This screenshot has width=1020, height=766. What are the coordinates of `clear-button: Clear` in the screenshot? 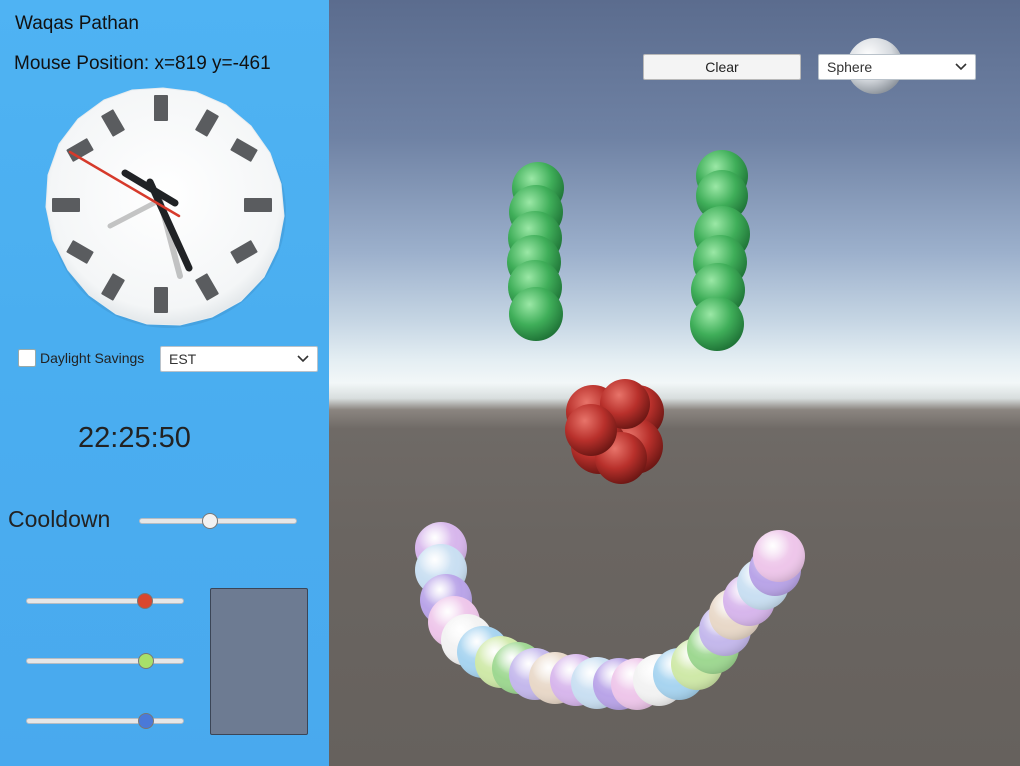 It's located at (722, 67).